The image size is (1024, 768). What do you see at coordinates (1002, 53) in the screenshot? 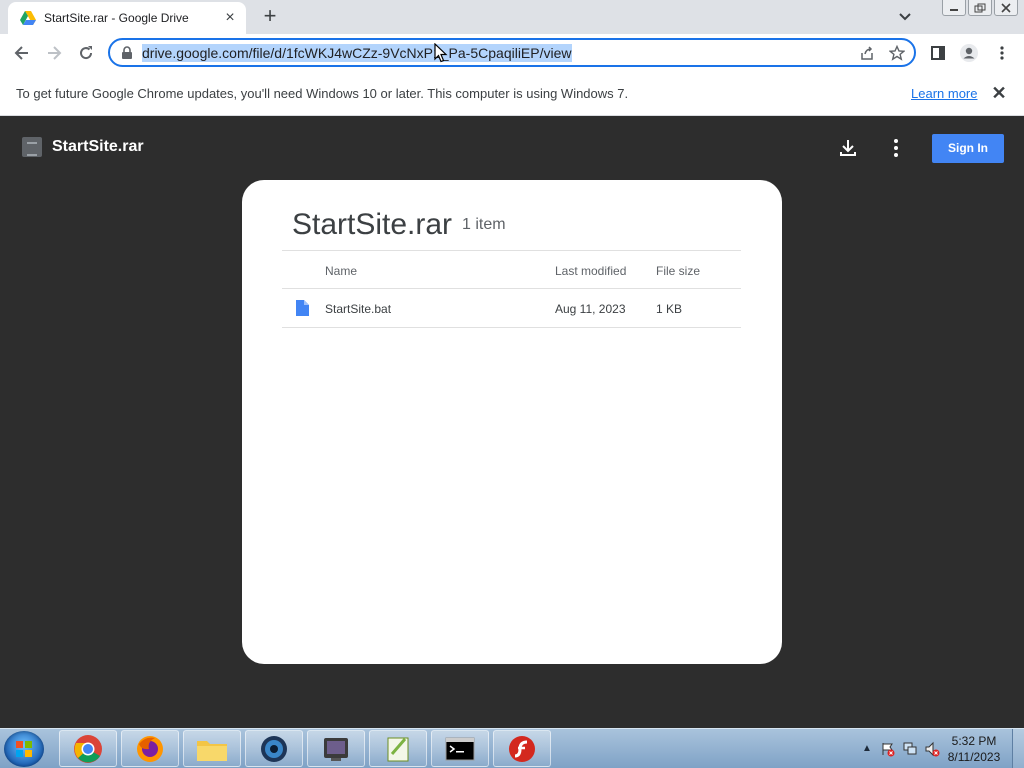
I see `chrome-menu-icon` at bounding box center [1002, 53].